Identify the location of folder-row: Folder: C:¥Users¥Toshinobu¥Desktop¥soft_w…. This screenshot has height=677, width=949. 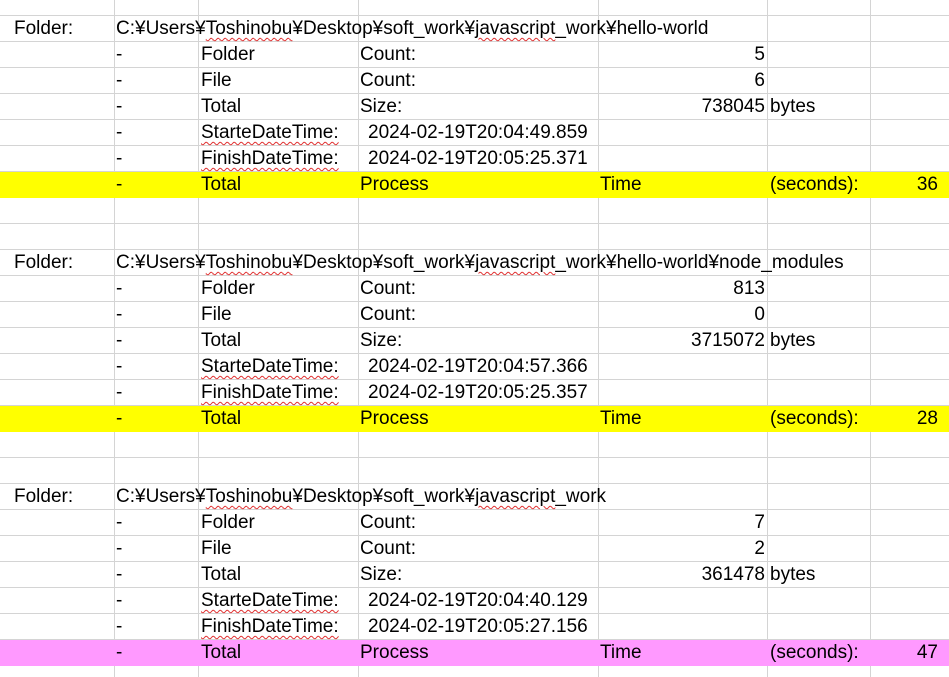
(474, 263).